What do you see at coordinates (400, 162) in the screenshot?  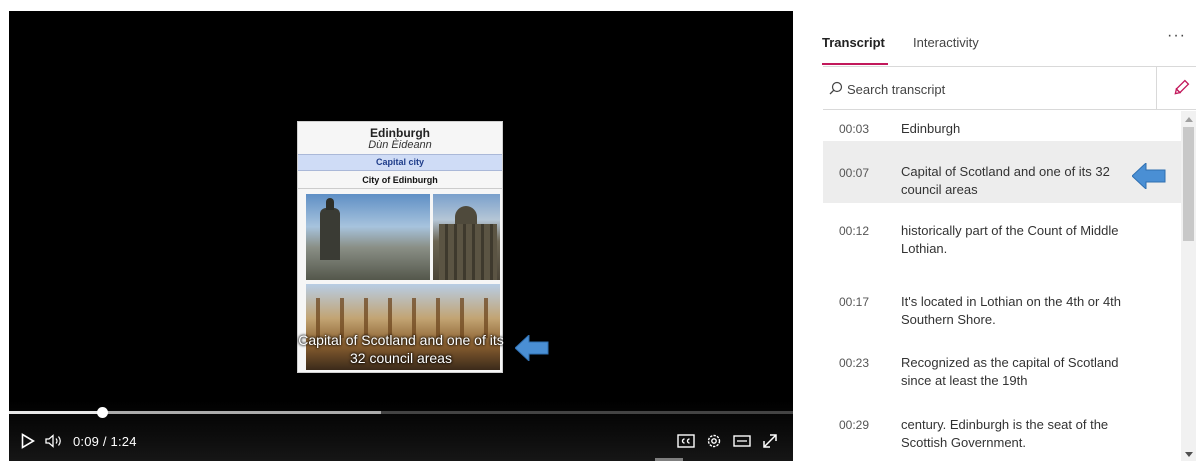 I see `slide-capital-label: Capital city` at bounding box center [400, 162].